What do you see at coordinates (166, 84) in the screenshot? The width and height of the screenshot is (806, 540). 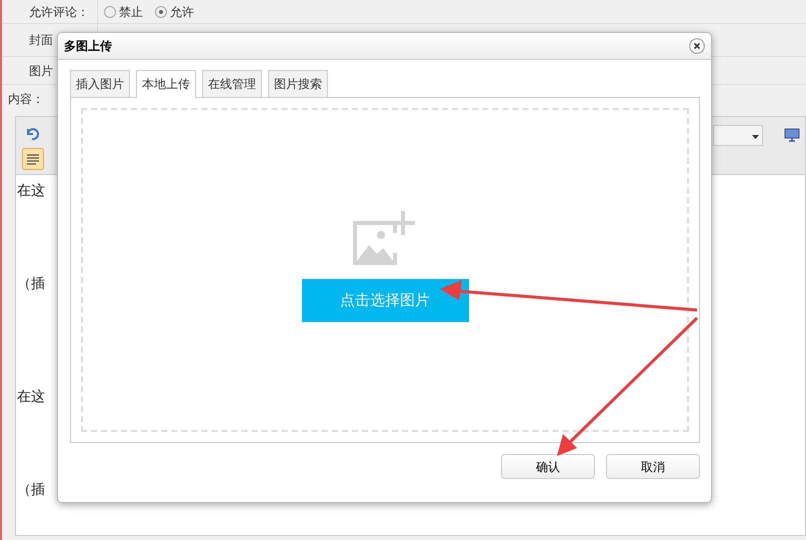 I see `tab: 本地上传` at bounding box center [166, 84].